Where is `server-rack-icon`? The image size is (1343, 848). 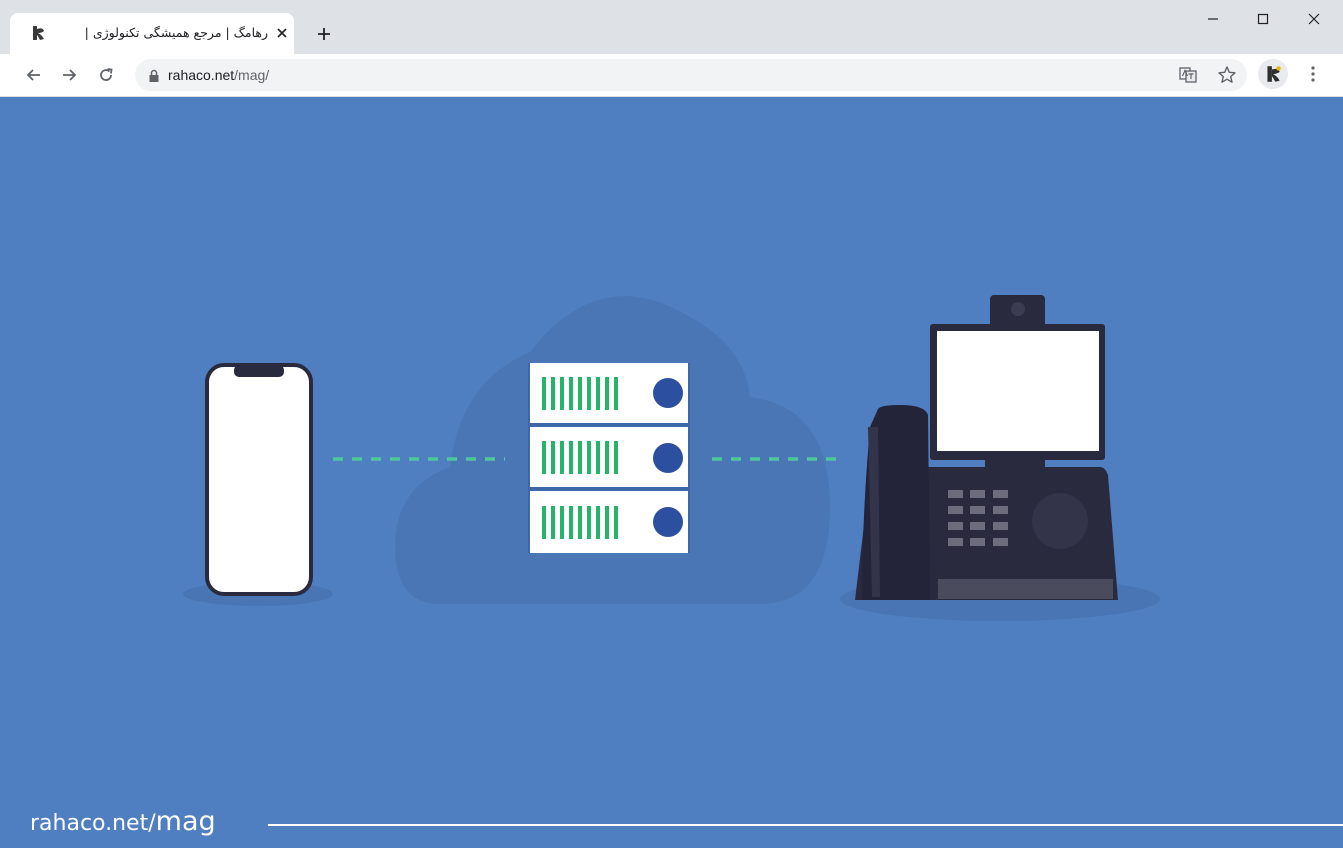
server-rack-icon is located at coordinates (609, 458).